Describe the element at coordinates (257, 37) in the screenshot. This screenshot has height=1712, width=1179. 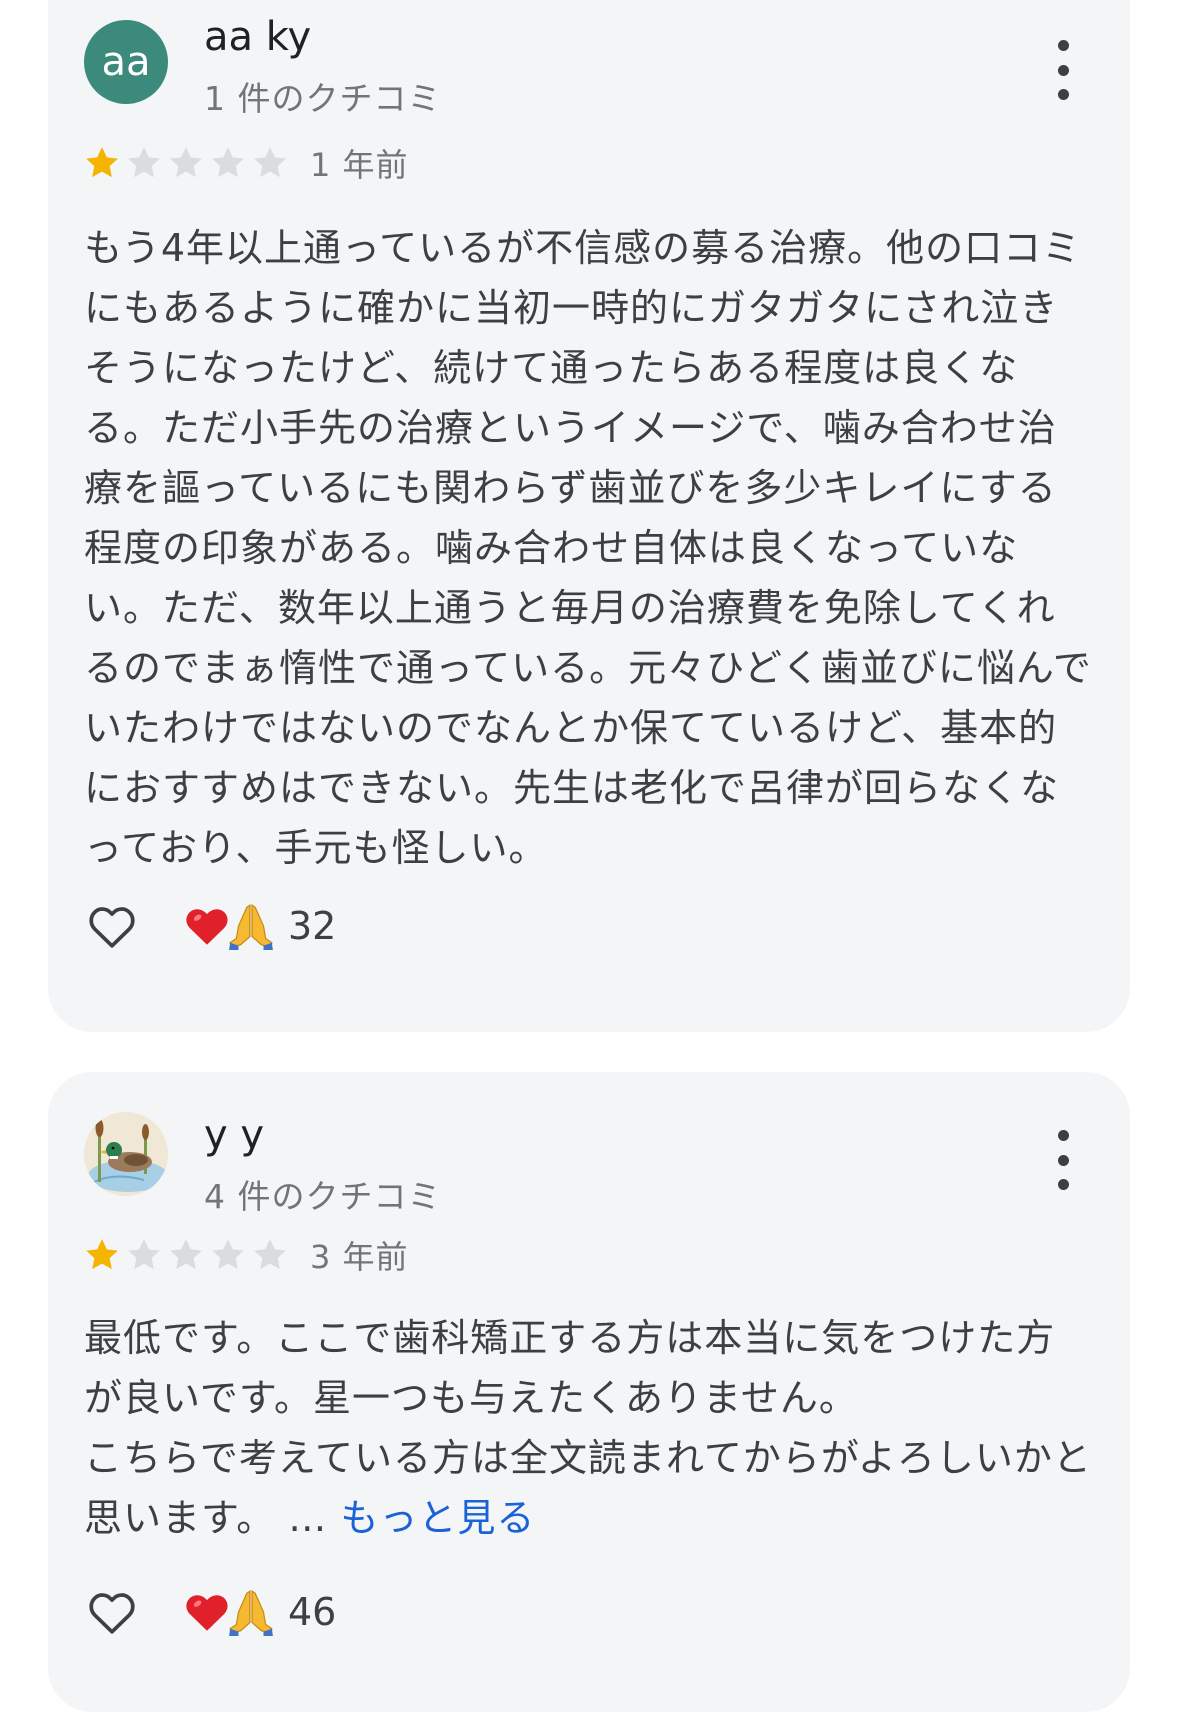
I see `reviewer-name: aa ky` at that location.